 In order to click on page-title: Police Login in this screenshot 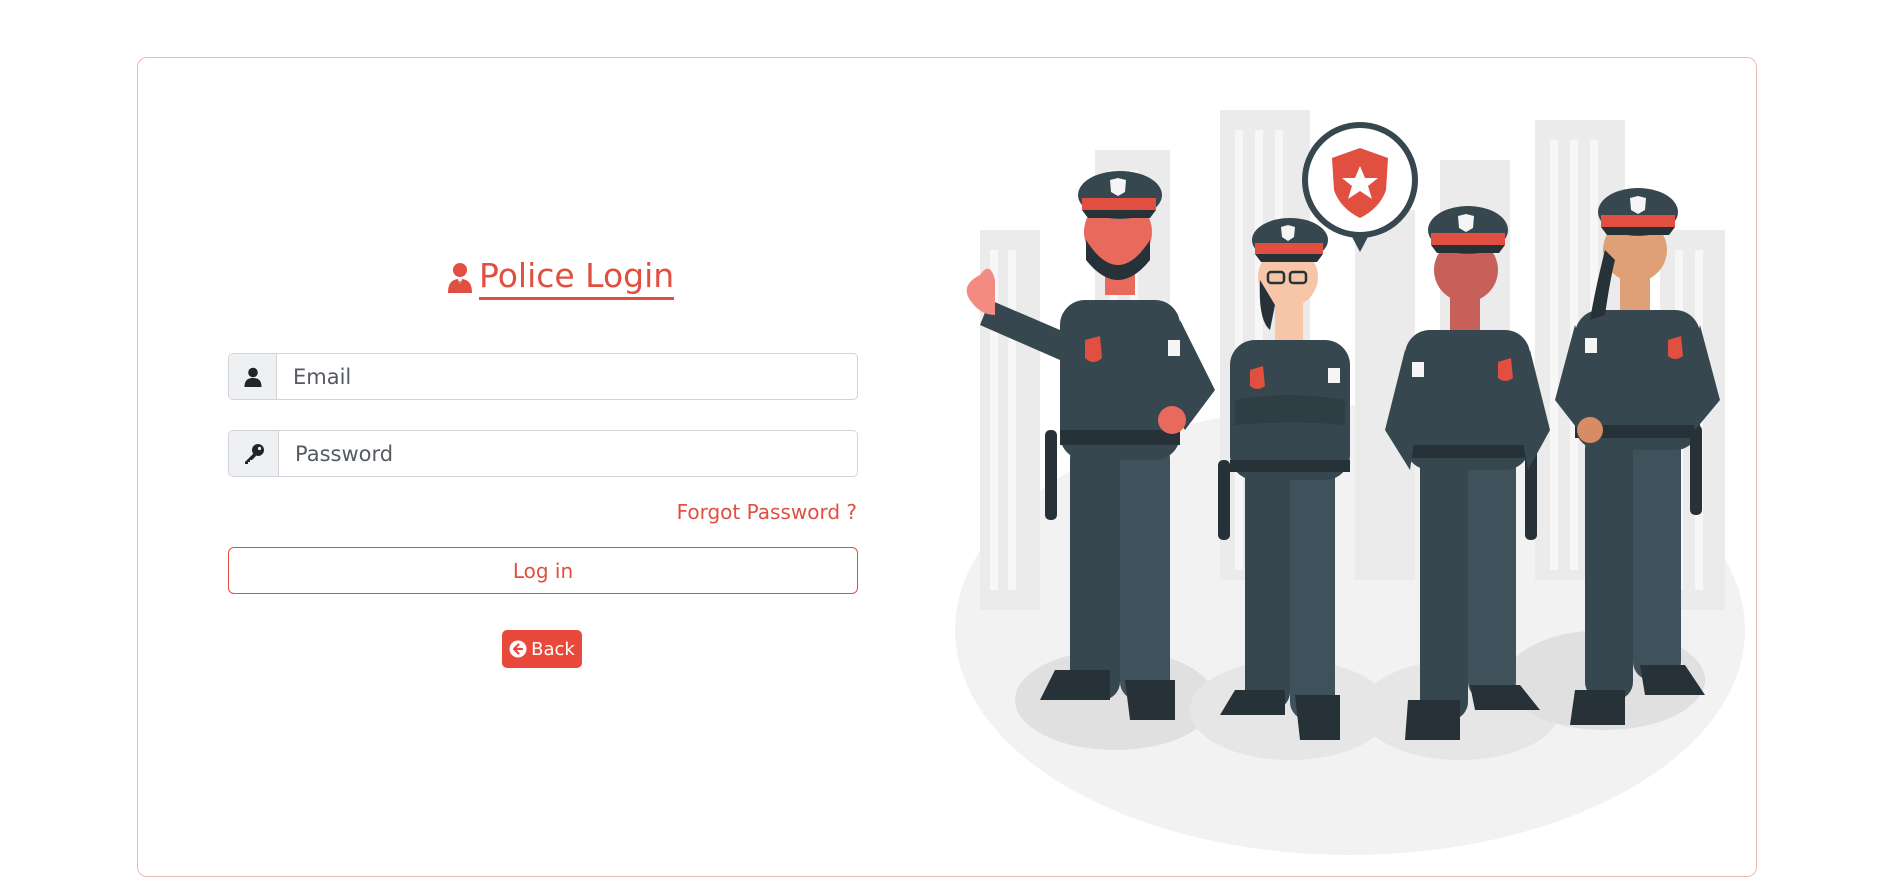, I will do `click(561, 278)`.